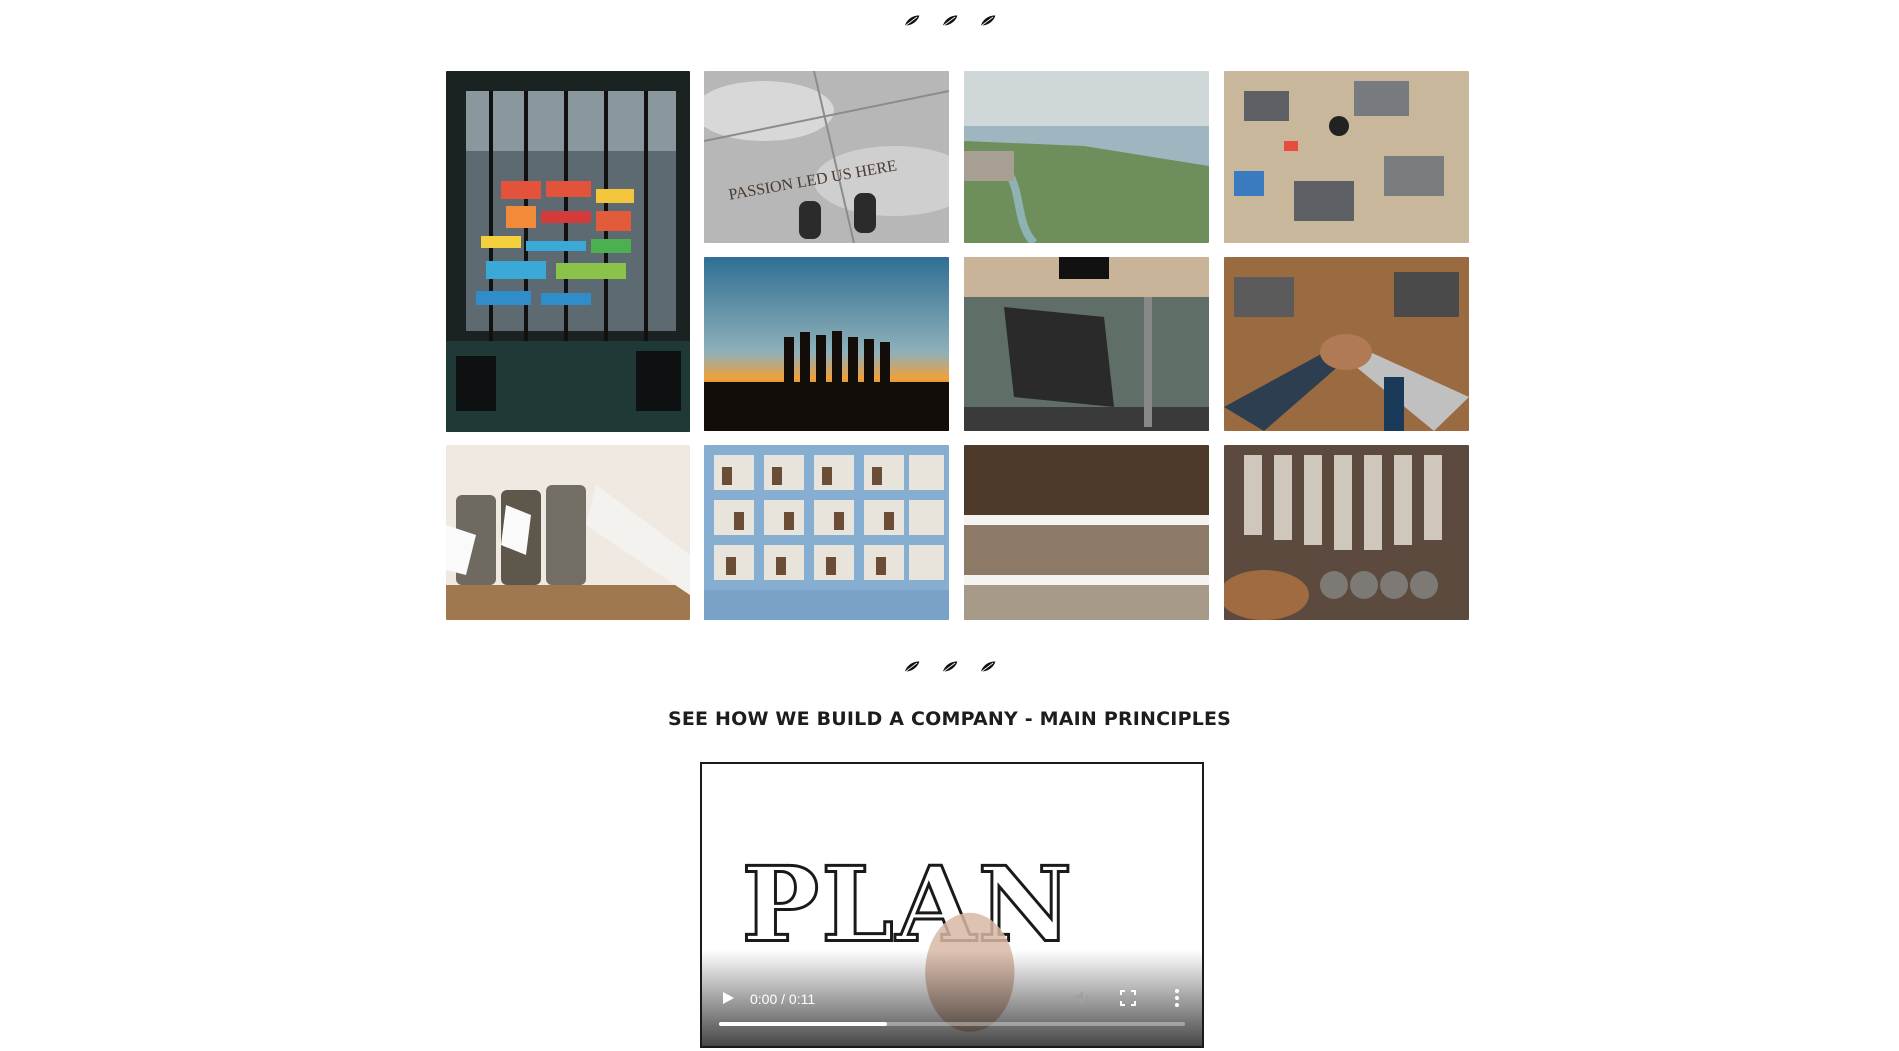  What do you see at coordinates (728, 998) in the screenshot?
I see `play-icon` at bounding box center [728, 998].